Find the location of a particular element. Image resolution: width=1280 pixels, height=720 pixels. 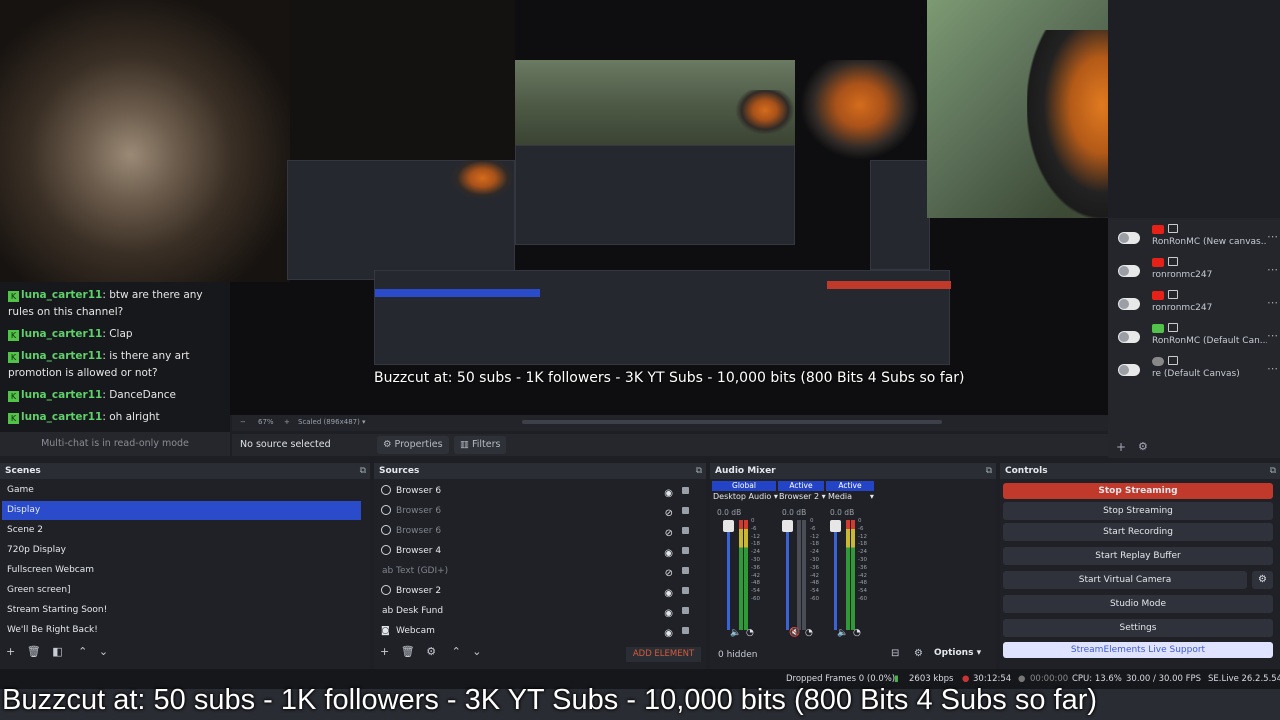

scene-item: We'll Be Right Back! is located at coordinates (181, 630).